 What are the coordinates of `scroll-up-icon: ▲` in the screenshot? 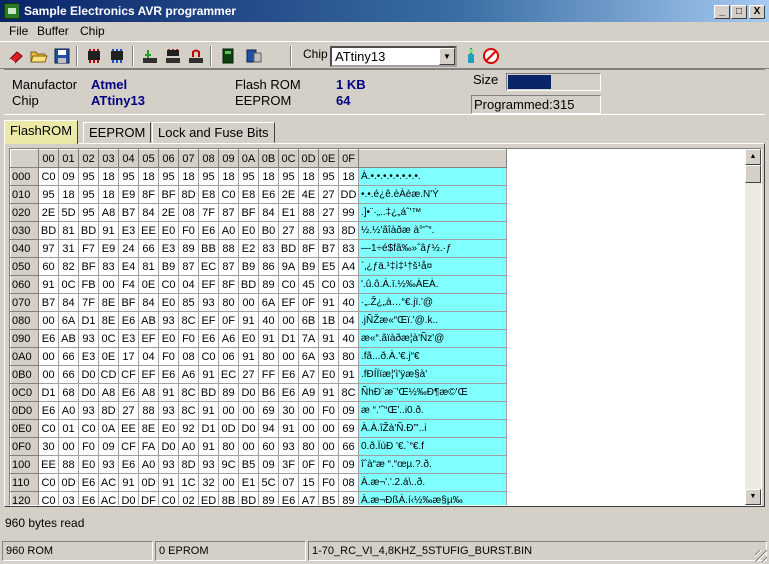 It's located at (753, 157).